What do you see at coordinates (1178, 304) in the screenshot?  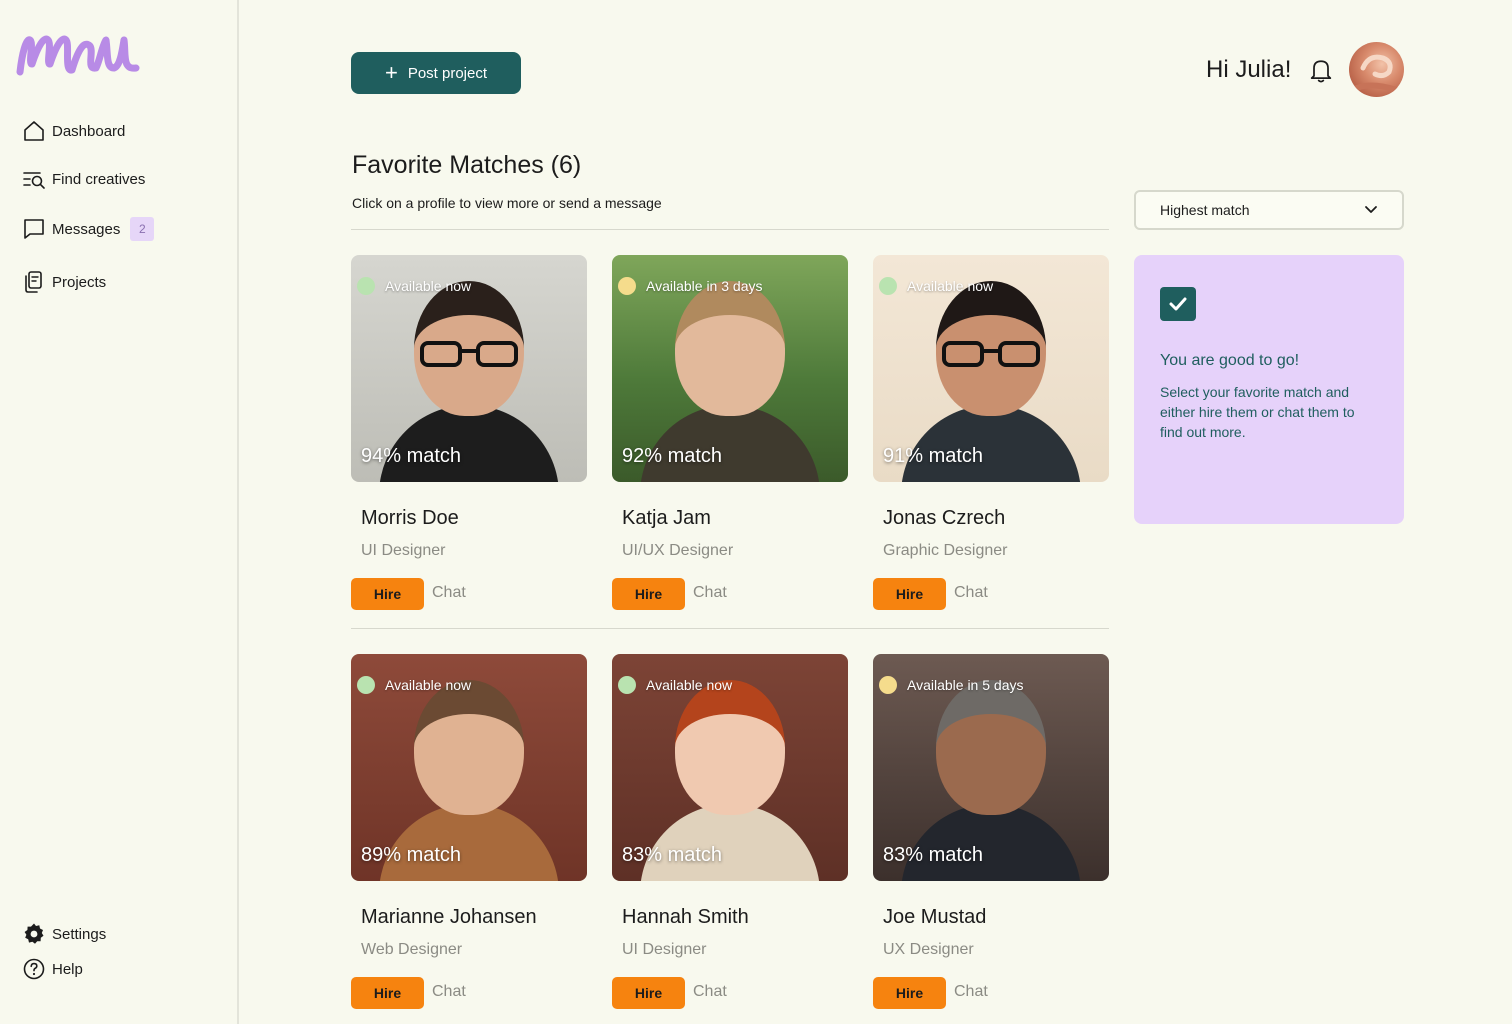 I see `check-icon` at bounding box center [1178, 304].